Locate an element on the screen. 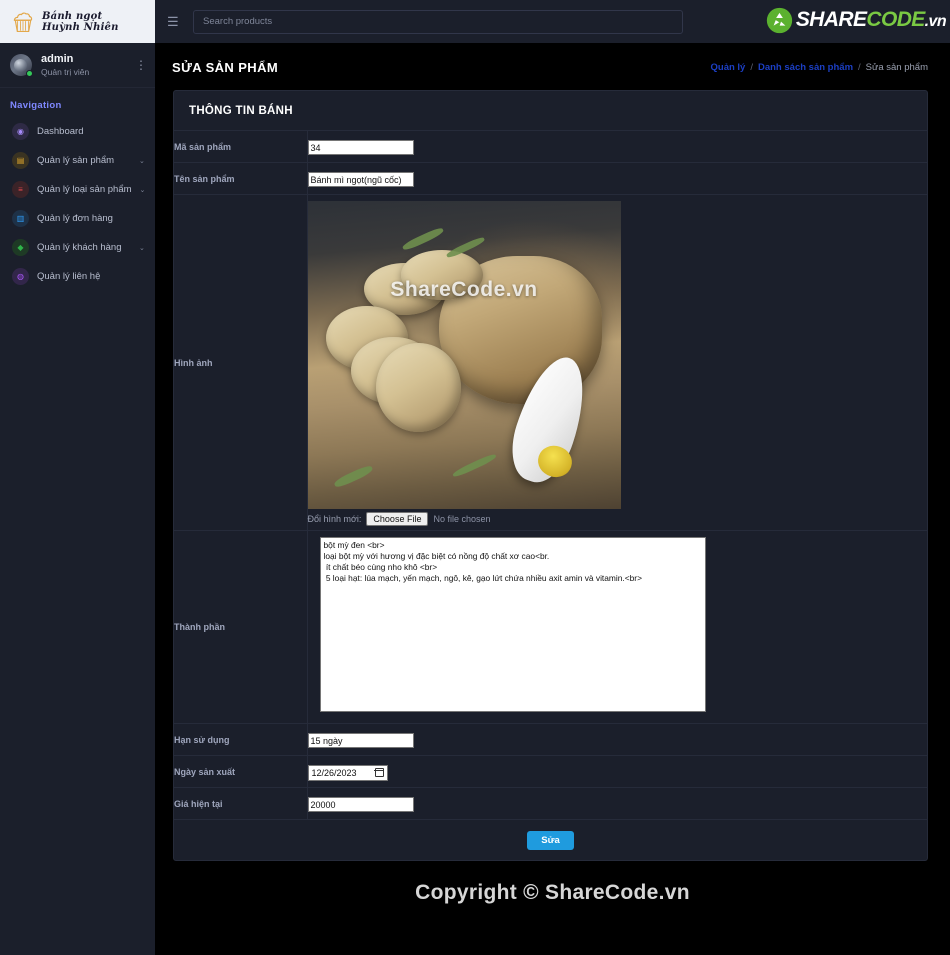  brand-logo: Bánh ngọt Huỳnh Nhiên is located at coordinates (77, 21).